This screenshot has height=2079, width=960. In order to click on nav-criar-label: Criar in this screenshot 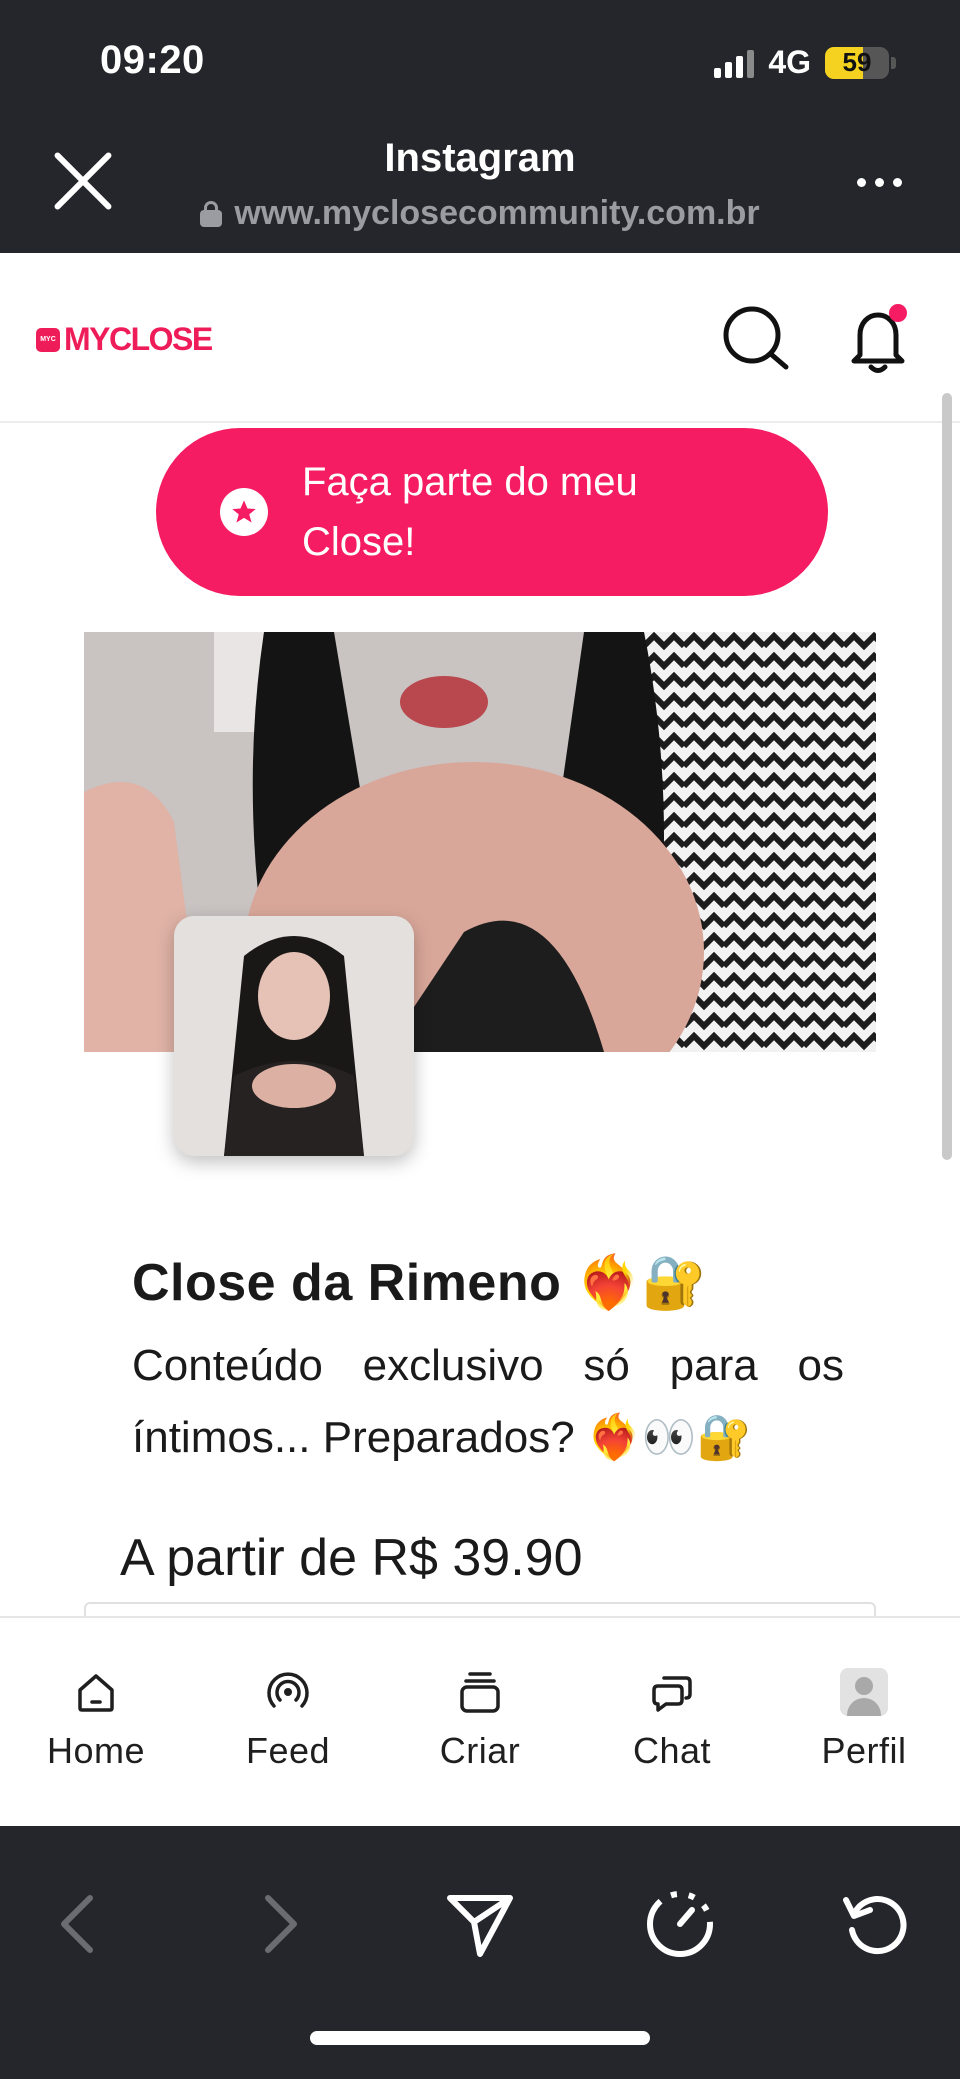, I will do `click(480, 1750)`.